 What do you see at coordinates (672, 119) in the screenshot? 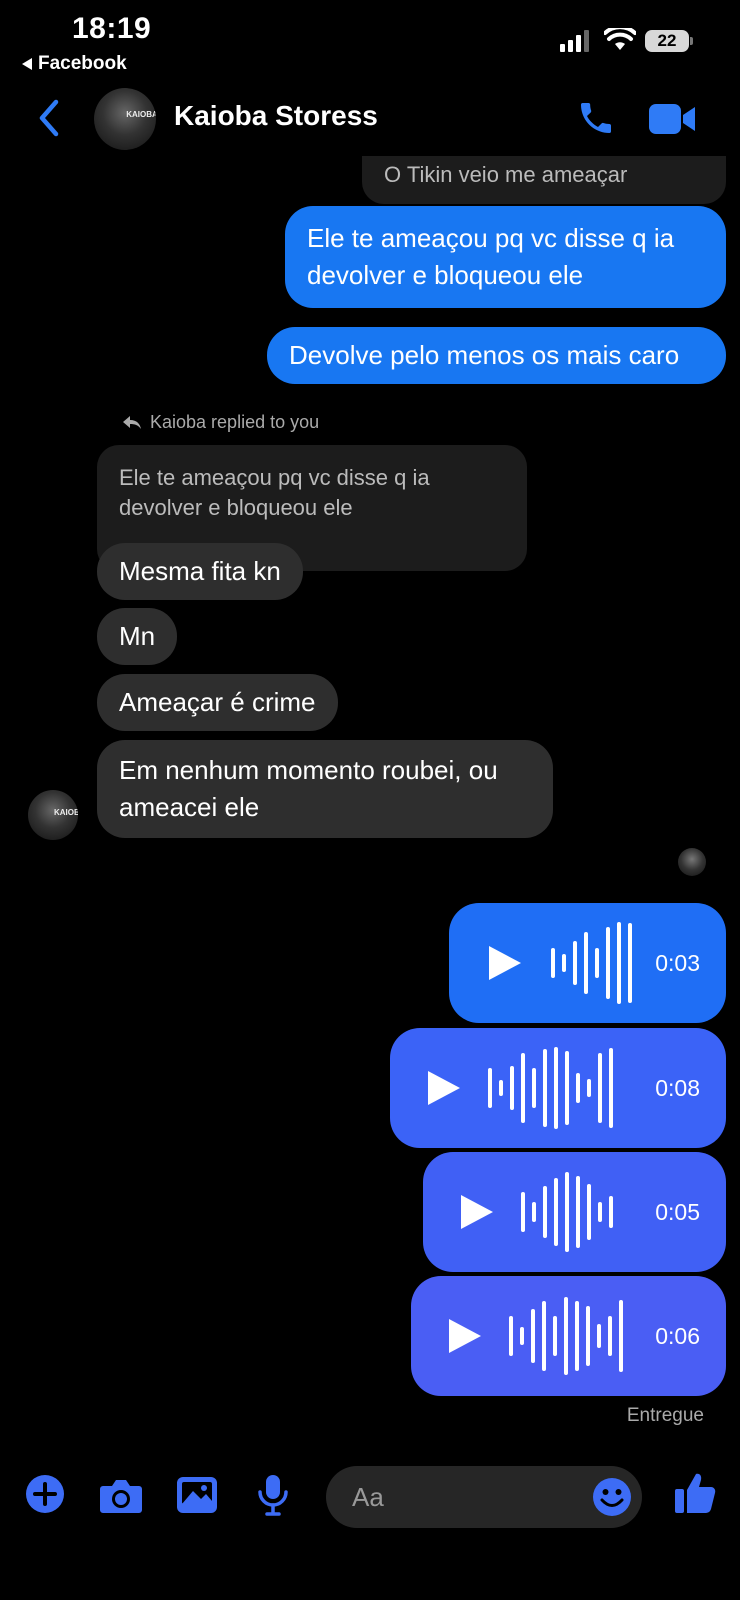
I see `video-icon` at bounding box center [672, 119].